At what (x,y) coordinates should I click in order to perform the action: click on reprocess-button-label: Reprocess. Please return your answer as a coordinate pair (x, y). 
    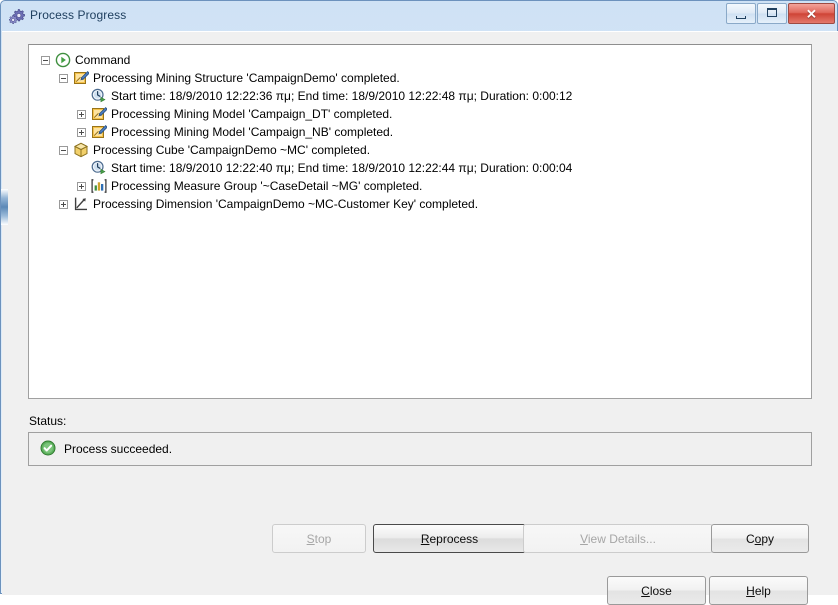
    Looking at the image, I should click on (449, 538).